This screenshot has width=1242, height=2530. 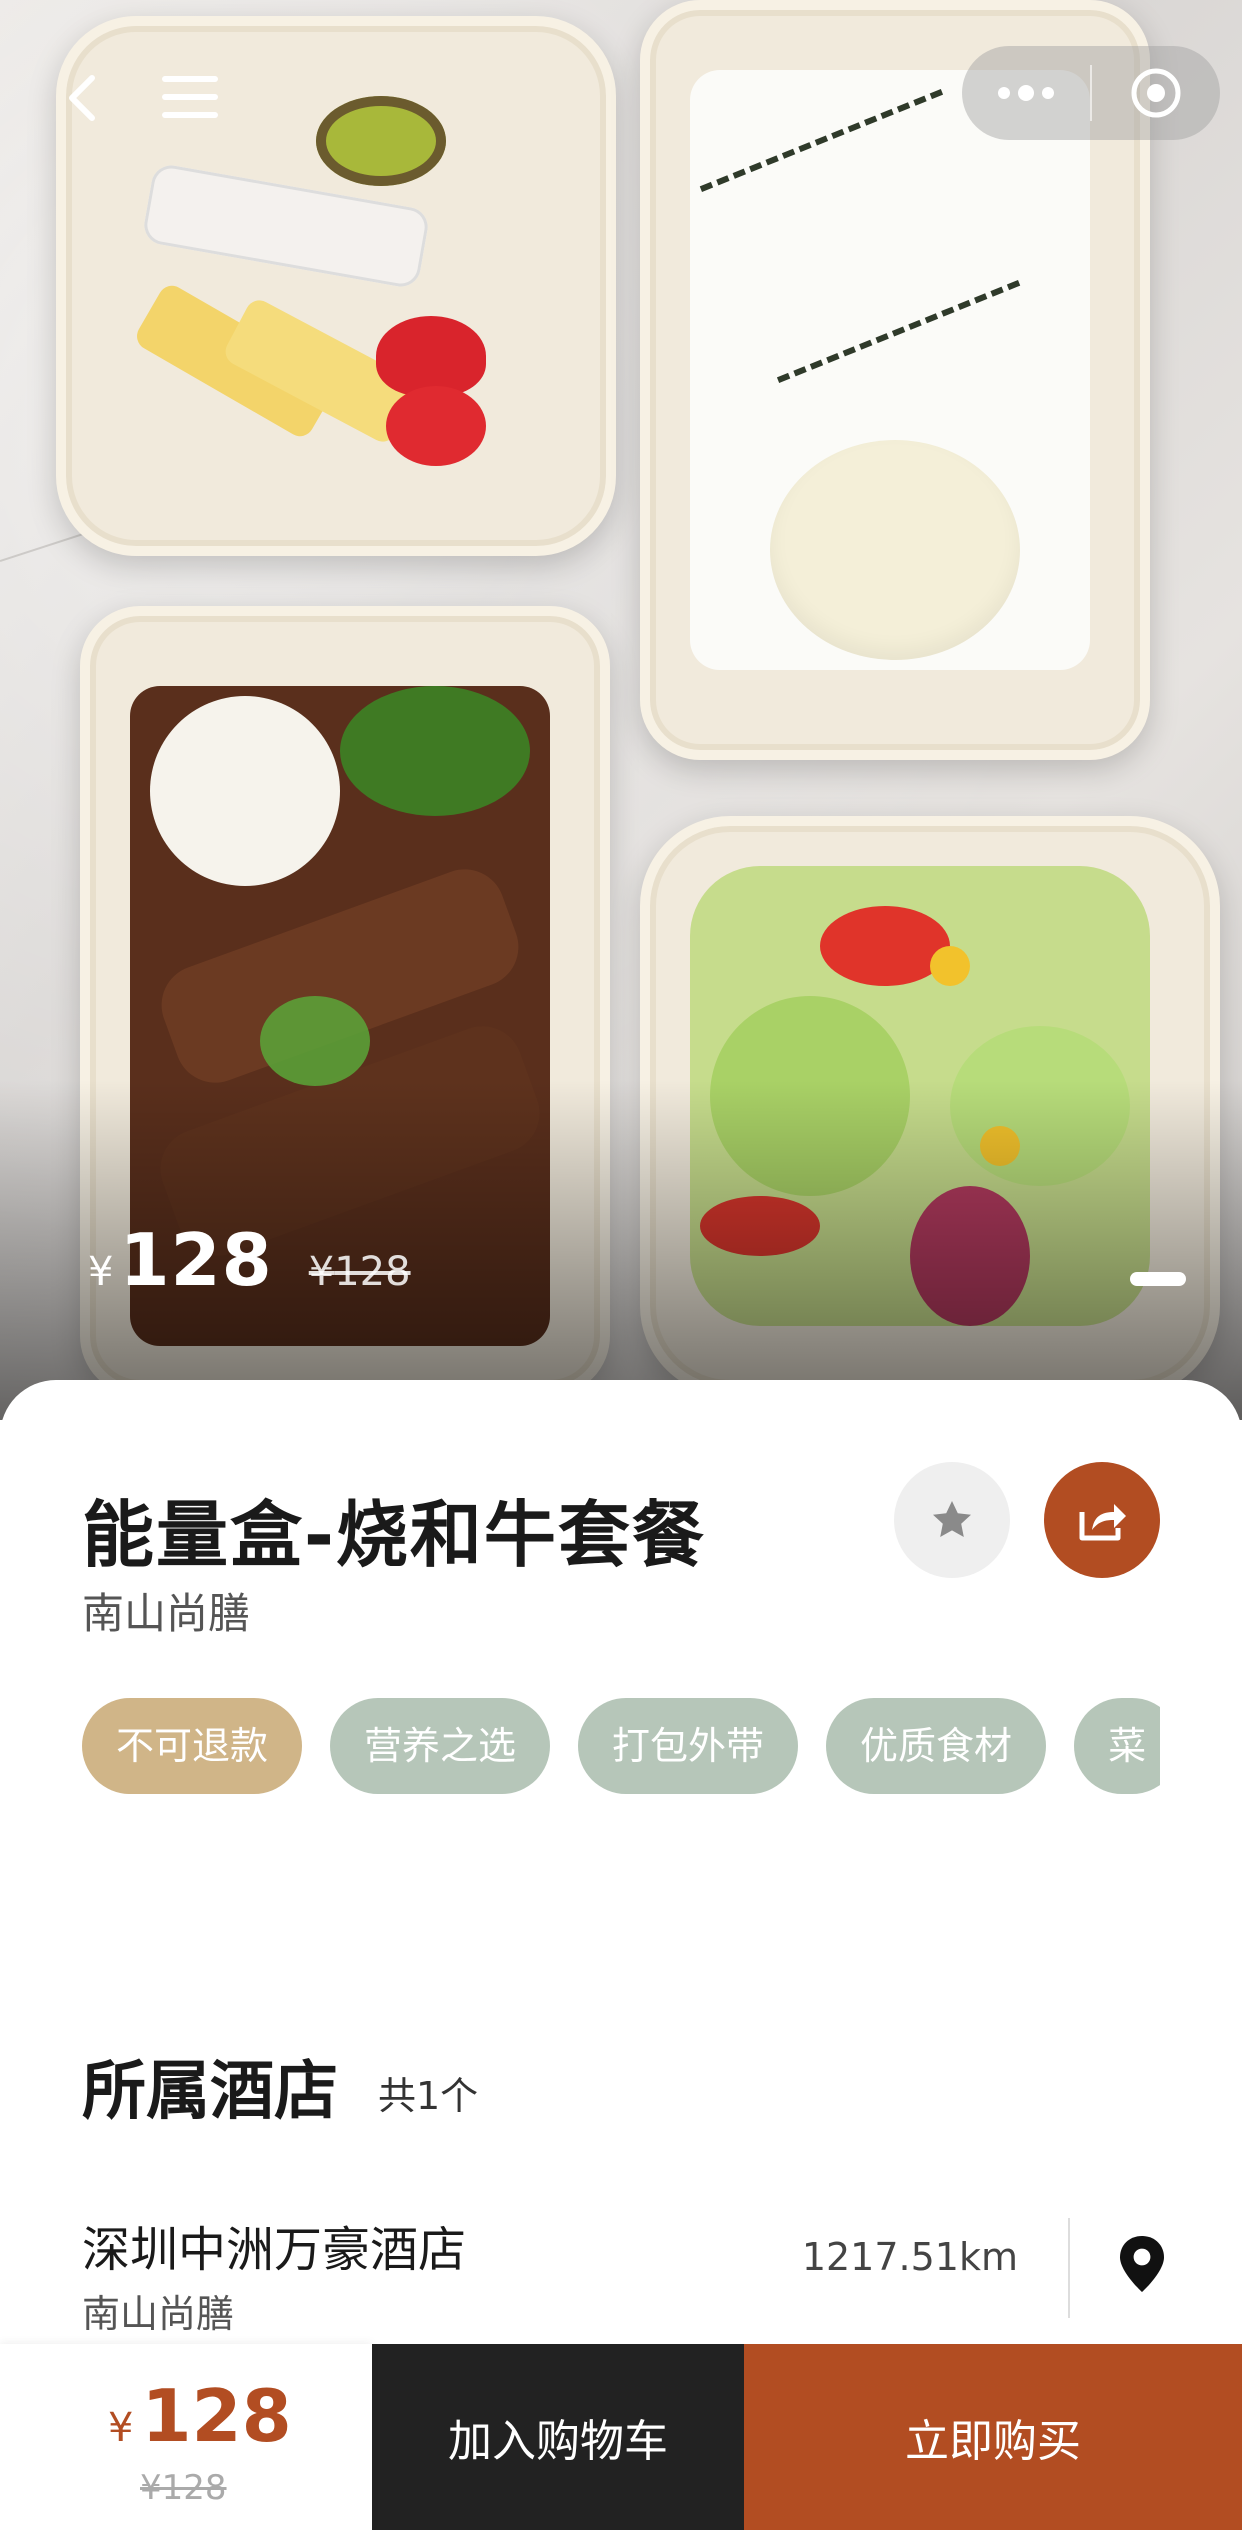 I want to click on bottom-original-price: ¥128, so click(x=183, y=2488).